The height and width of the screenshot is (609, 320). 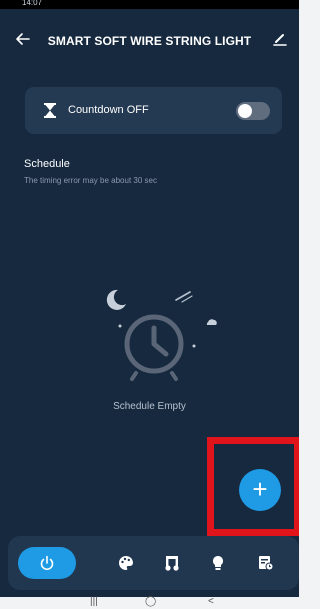 What do you see at coordinates (126, 563) in the screenshot?
I see `tab-color` at bounding box center [126, 563].